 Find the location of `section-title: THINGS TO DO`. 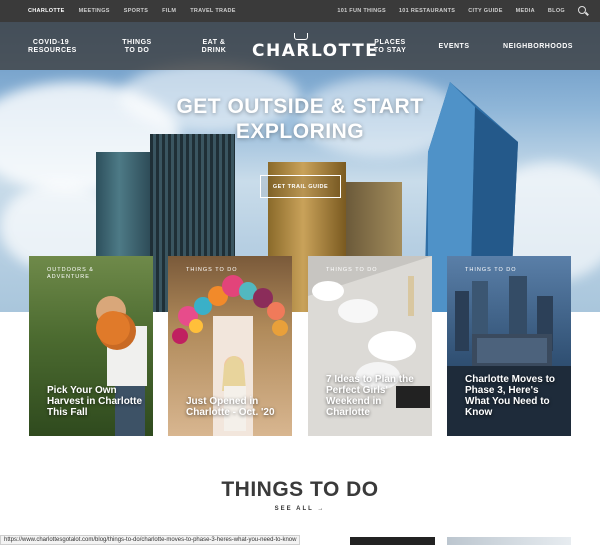

section-title: THINGS TO DO is located at coordinates (300, 489).